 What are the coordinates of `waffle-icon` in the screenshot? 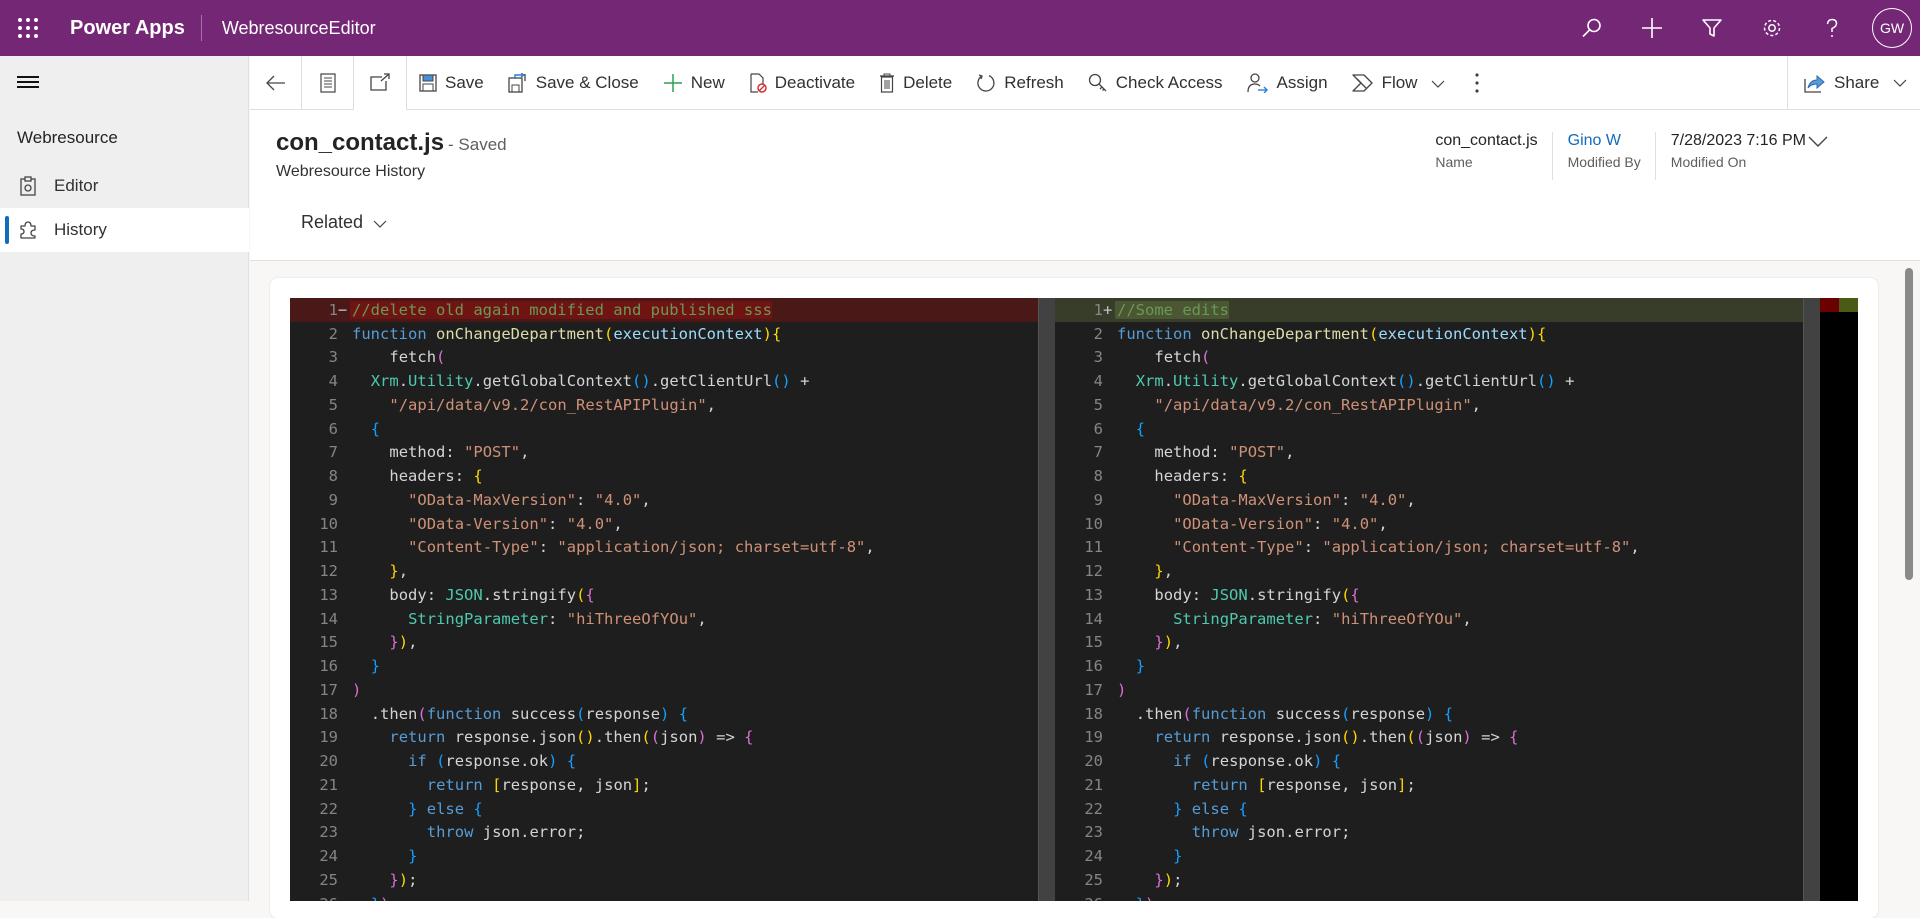 It's located at (28, 28).